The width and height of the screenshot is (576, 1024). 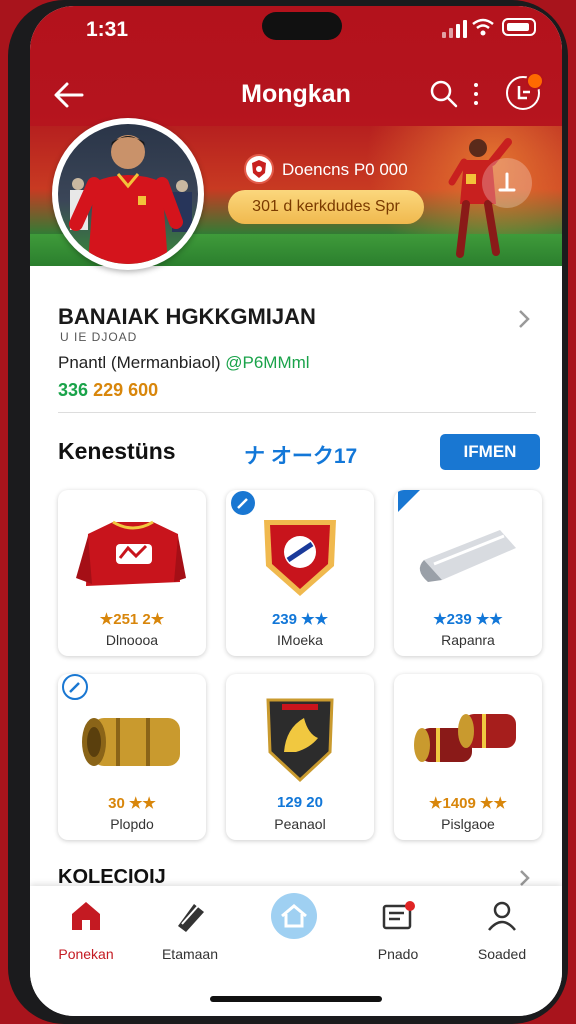 I want to click on item-price: ★251 2★, so click(x=132, y=619).